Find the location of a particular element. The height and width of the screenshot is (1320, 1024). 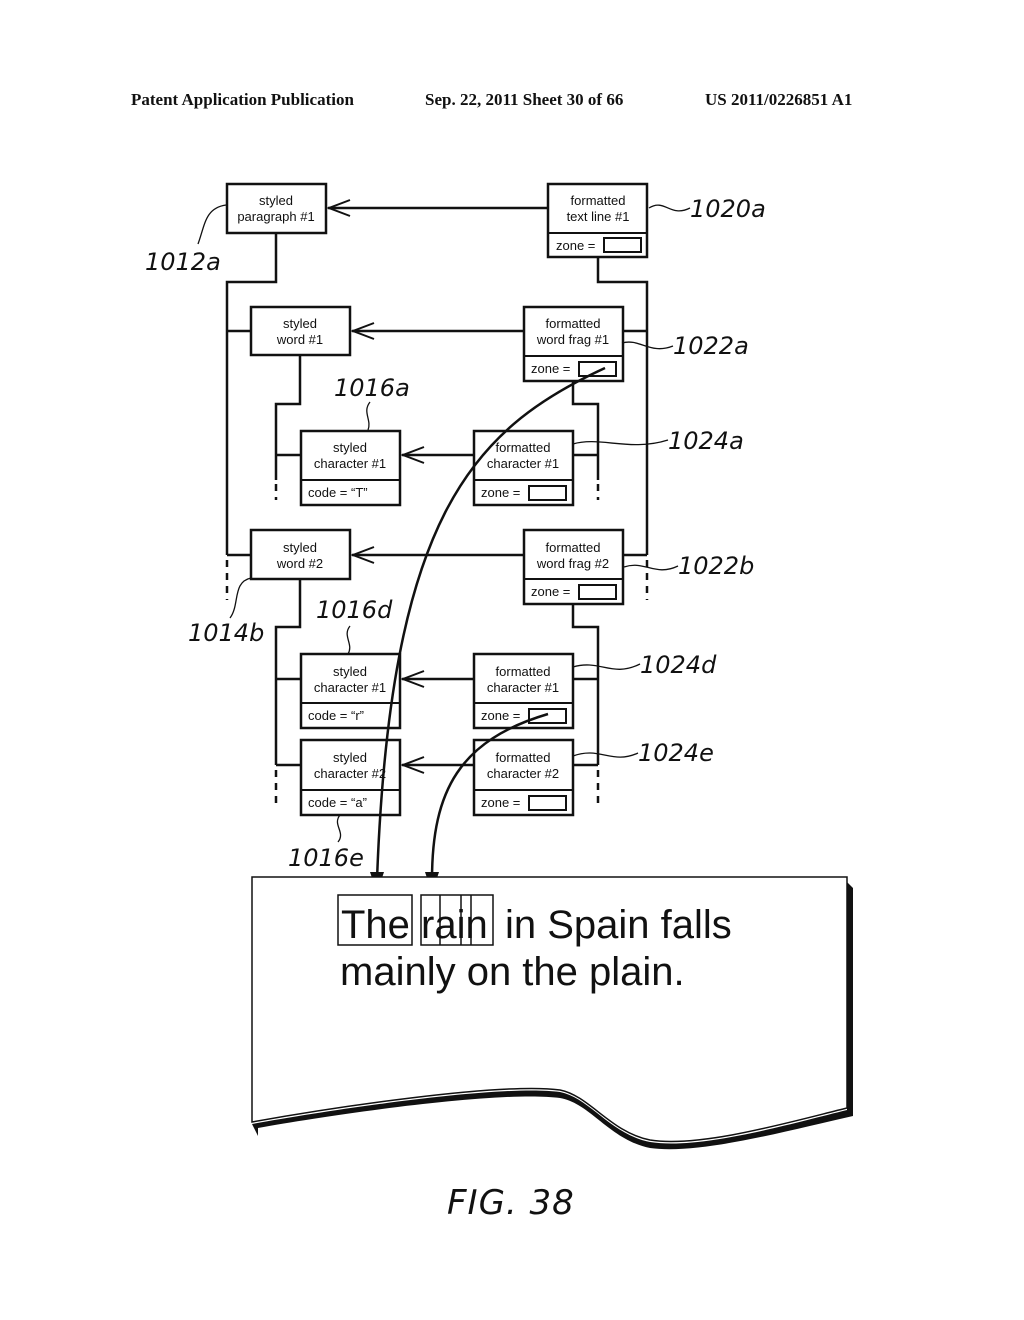

styled-character-r-node: styled character #1 code = “r” is located at coordinates (350, 691).